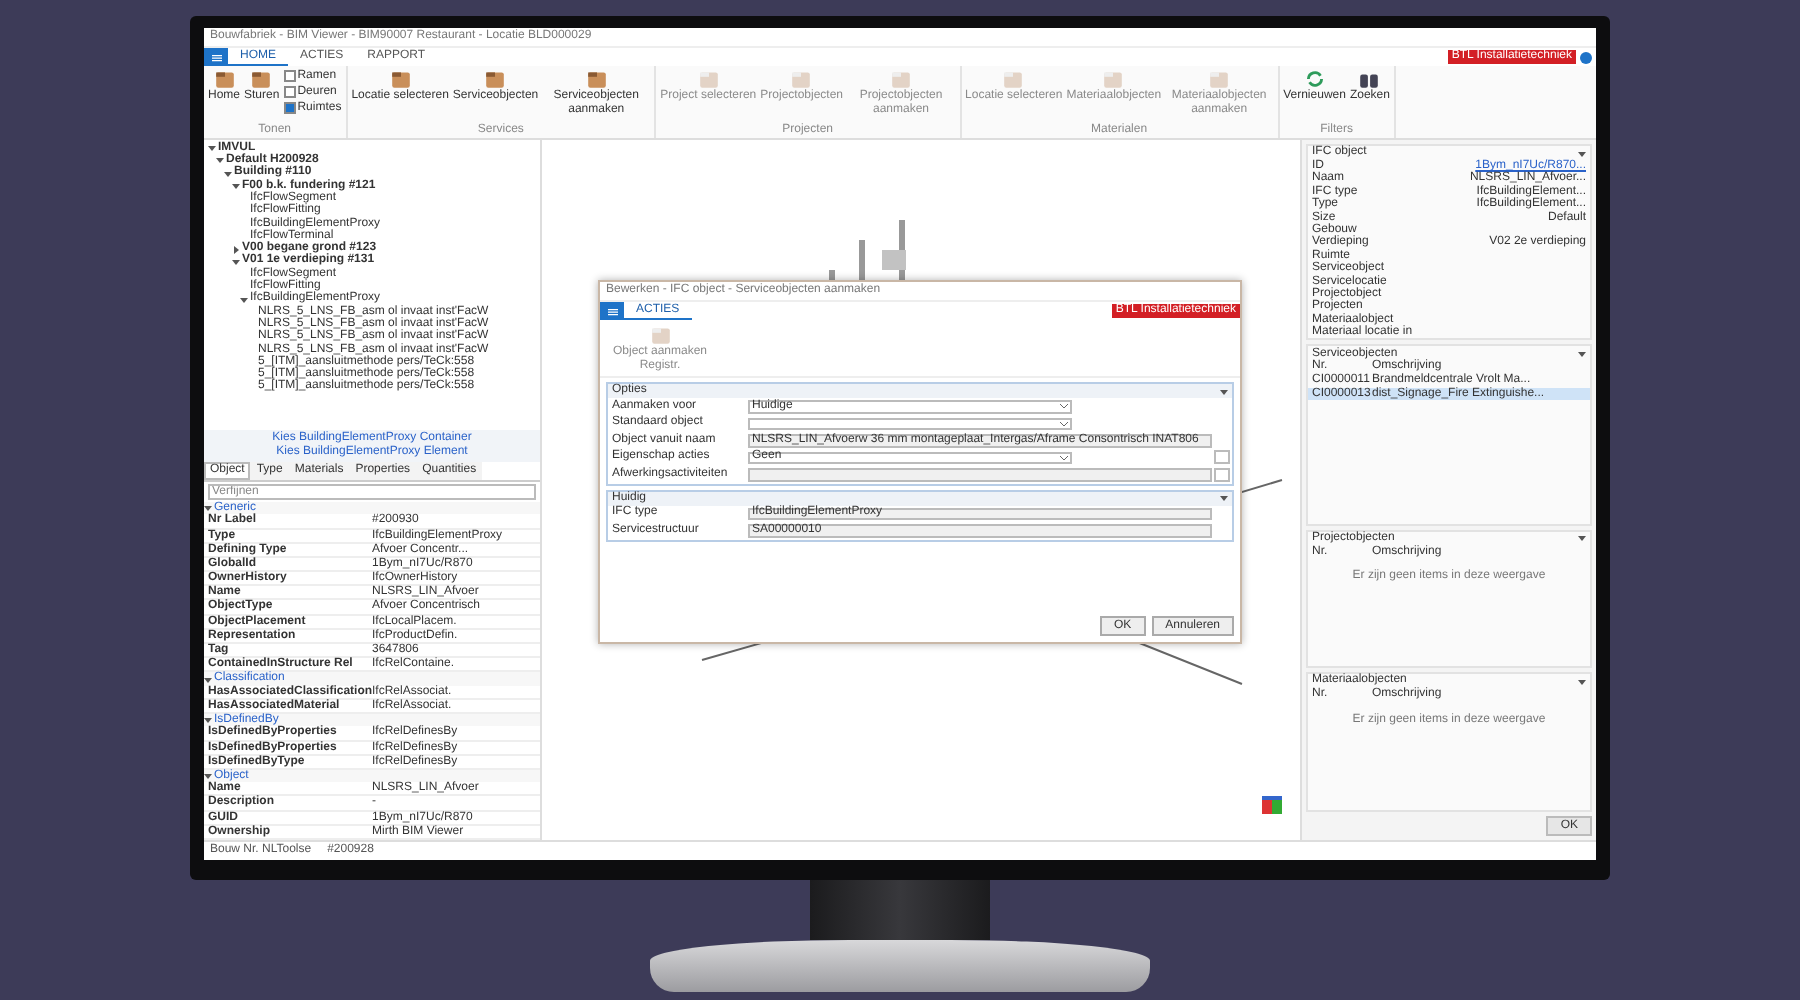 The image size is (1800, 1000). What do you see at coordinates (910, 423) in the screenshot?
I see `dropdown-field` at bounding box center [910, 423].